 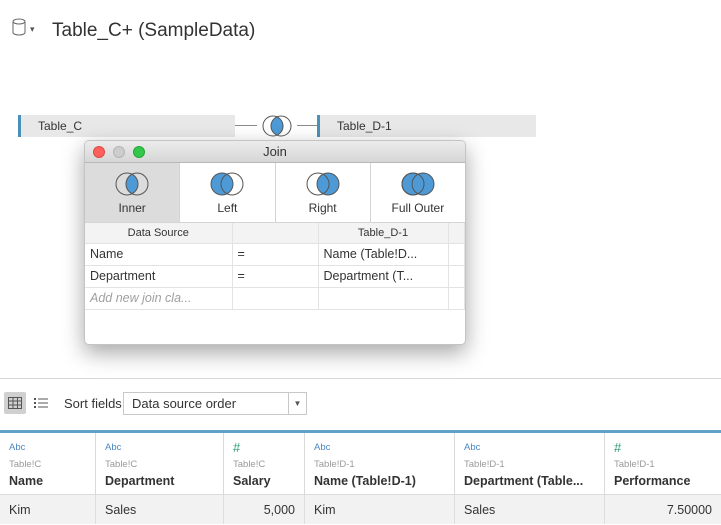 I want to click on chevron-down-icon: ▾, so click(x=32, y=29).